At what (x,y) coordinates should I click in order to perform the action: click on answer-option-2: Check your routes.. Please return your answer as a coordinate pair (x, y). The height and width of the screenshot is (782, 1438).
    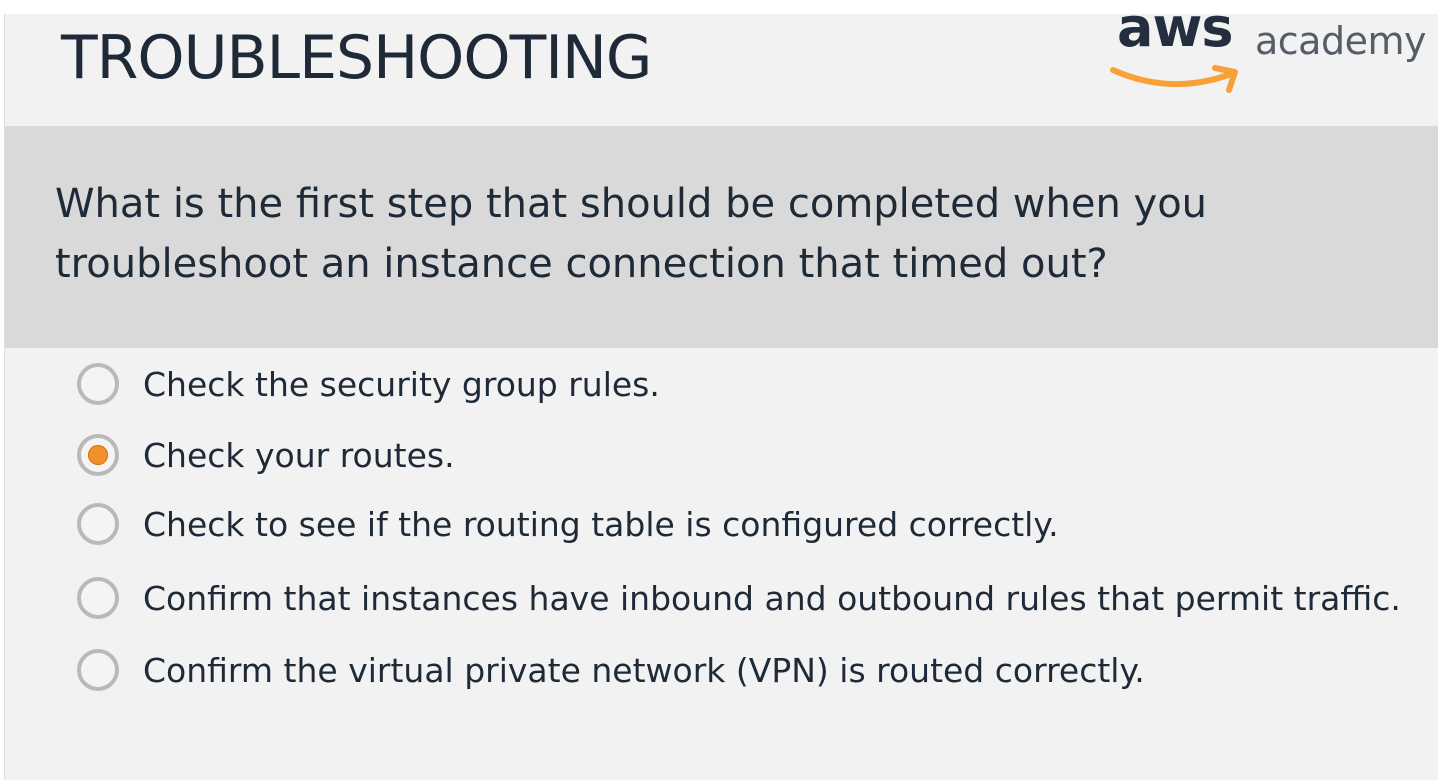
    Looking at the image, I should click on (737, 459).